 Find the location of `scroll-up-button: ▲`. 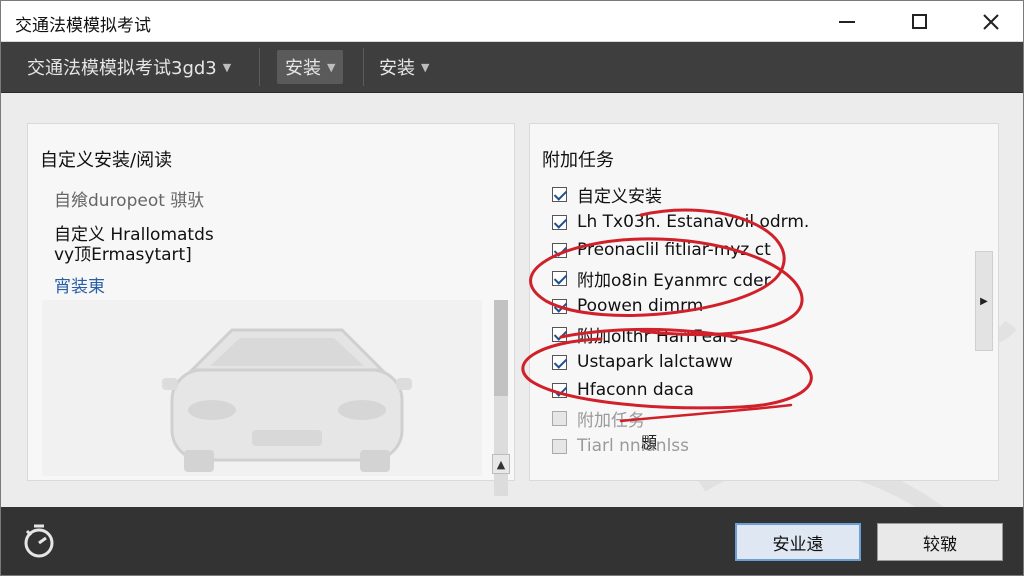

scroll-up-button: ▲ is located at coordinates (501, 464).